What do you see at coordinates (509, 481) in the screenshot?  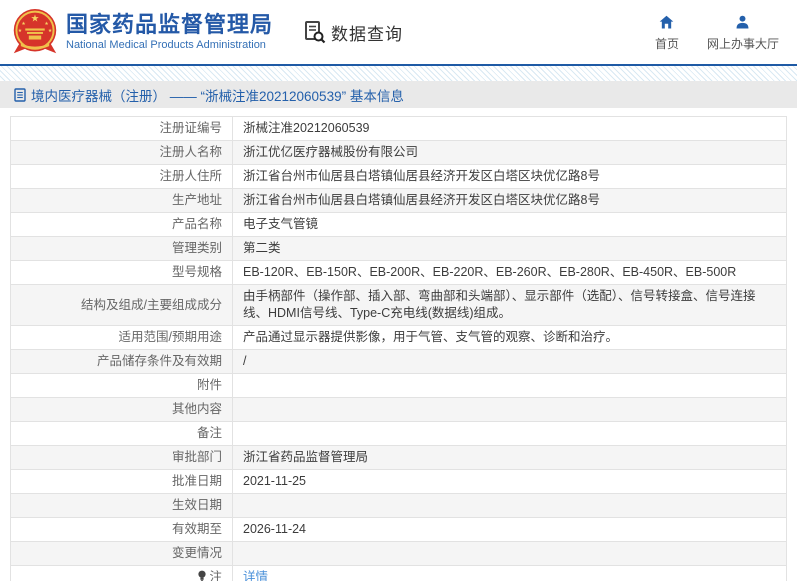 I see `row-value-cell: 2021-11-25` at bounding box center [509, 481].